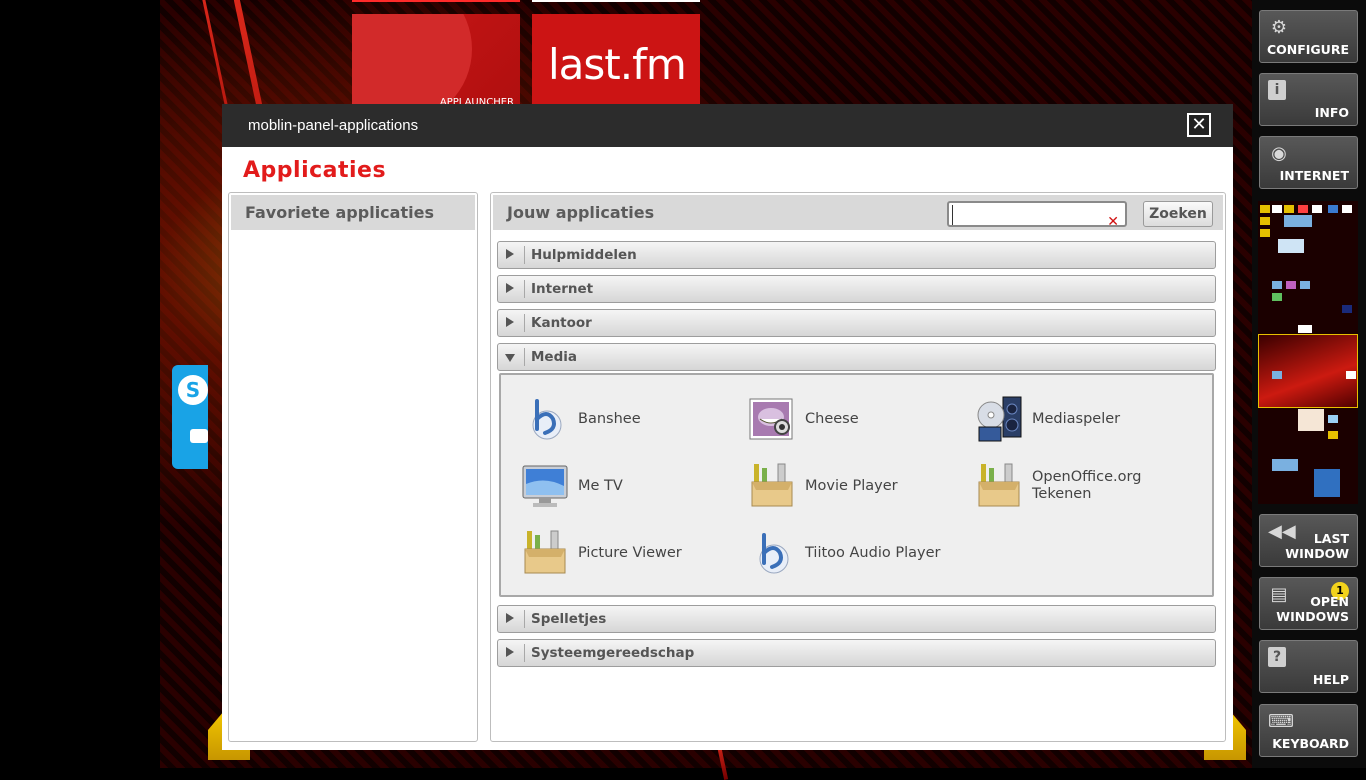 The height and width of the screenshot is (780, 1366). What do you see at coordinates (561, 323) in the screenshot?
I see `category-label: Kantoor` at bounding box center [561, 323].